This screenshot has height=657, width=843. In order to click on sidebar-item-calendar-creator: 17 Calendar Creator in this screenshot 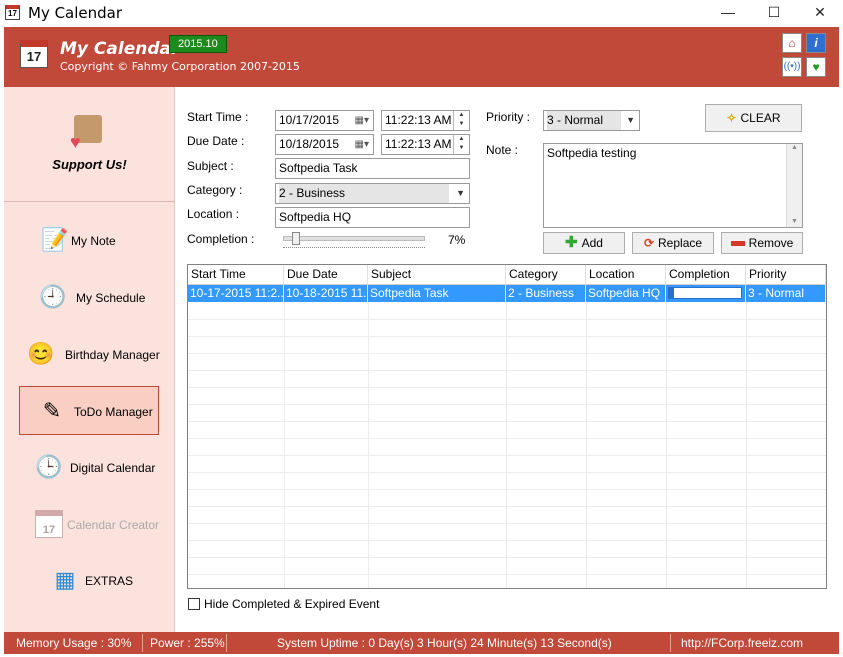, I will do `click(89, 524)`.